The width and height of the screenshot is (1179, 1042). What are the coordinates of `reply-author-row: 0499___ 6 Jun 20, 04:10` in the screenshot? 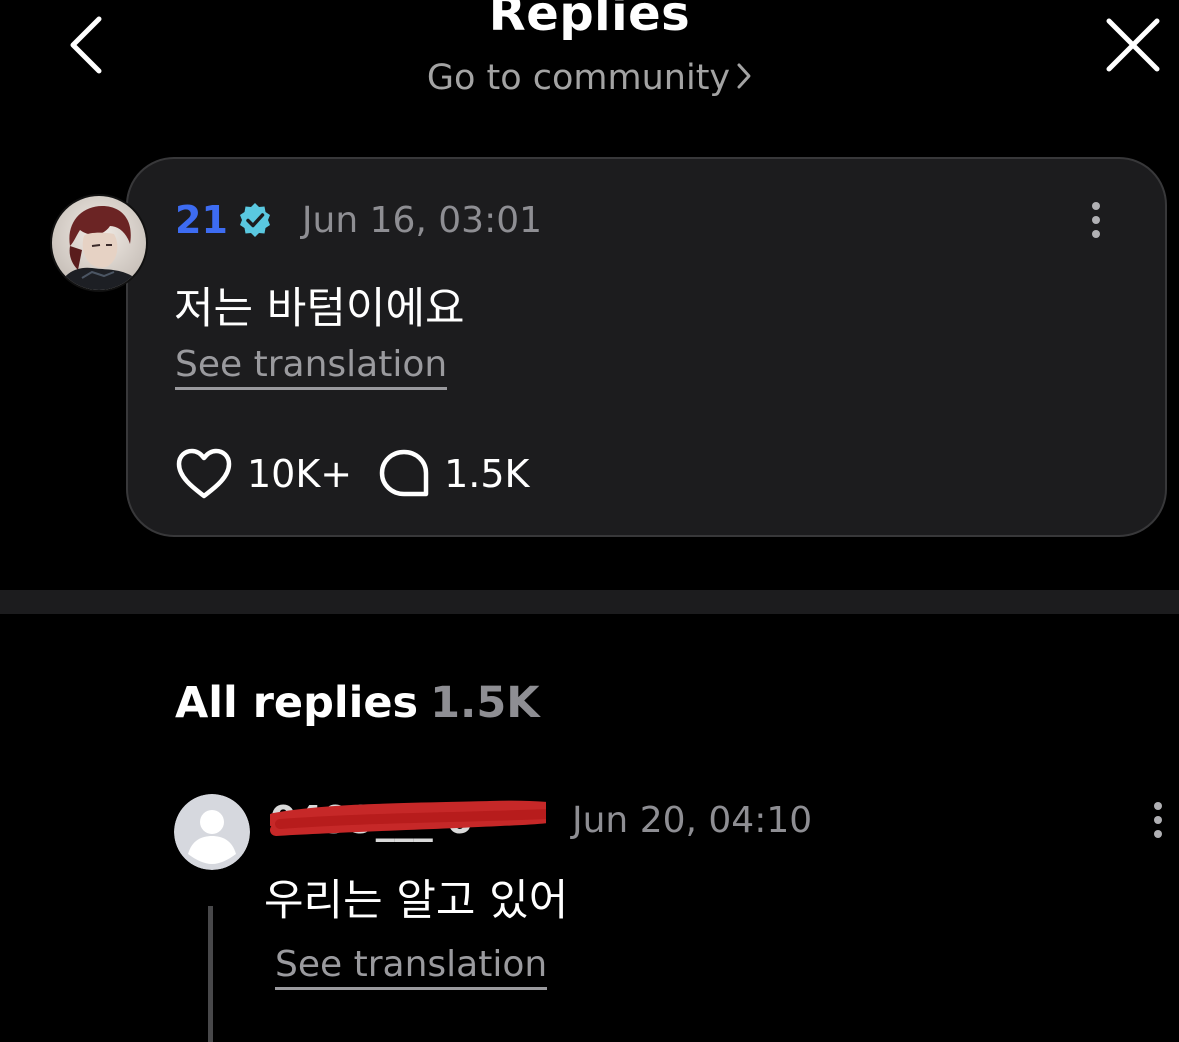 It's located at (541, 820).